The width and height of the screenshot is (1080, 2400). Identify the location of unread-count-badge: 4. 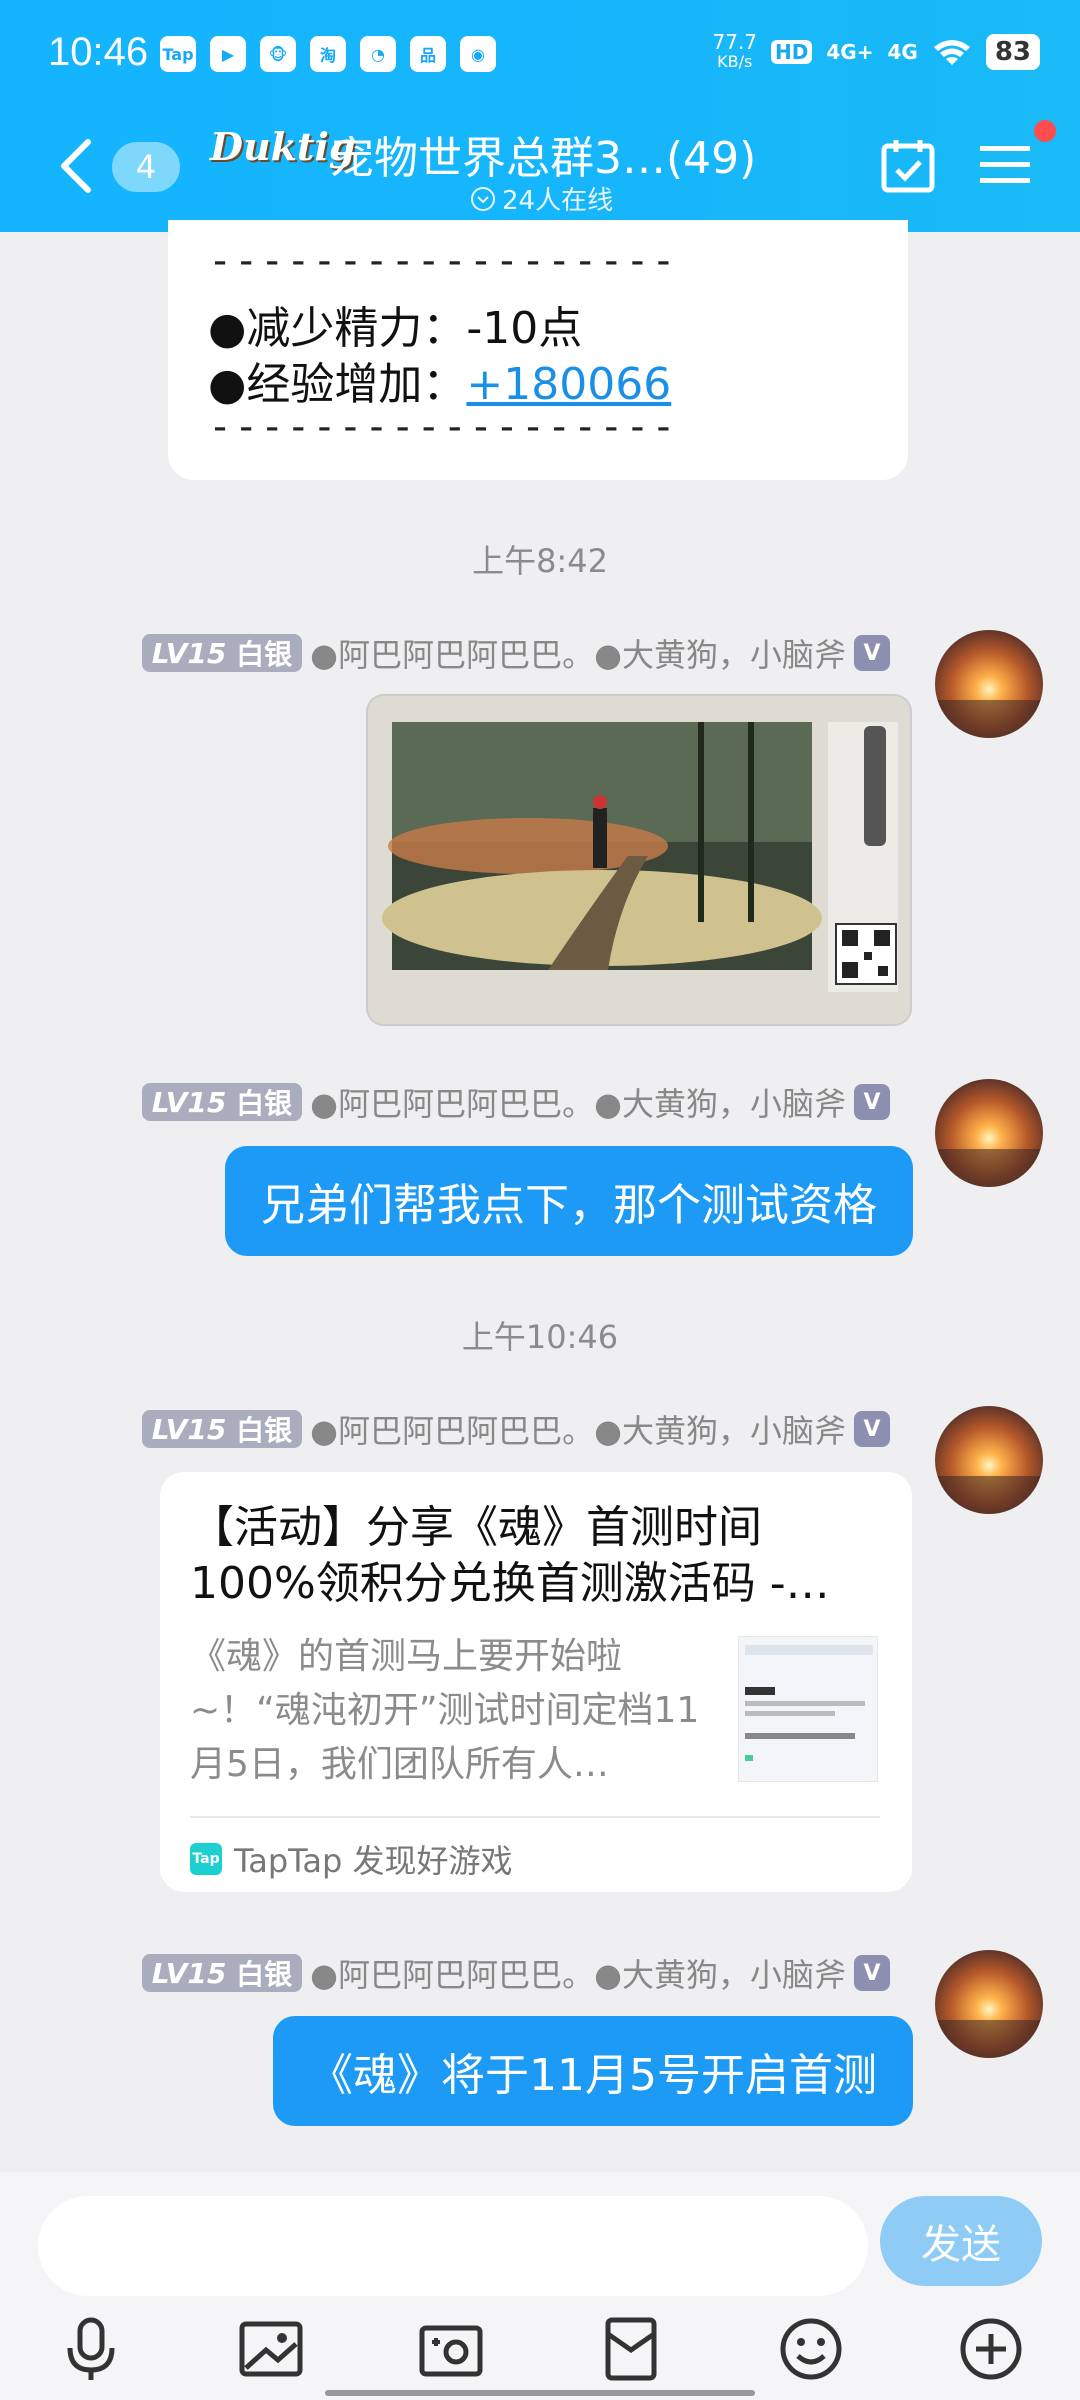
(146, 167).